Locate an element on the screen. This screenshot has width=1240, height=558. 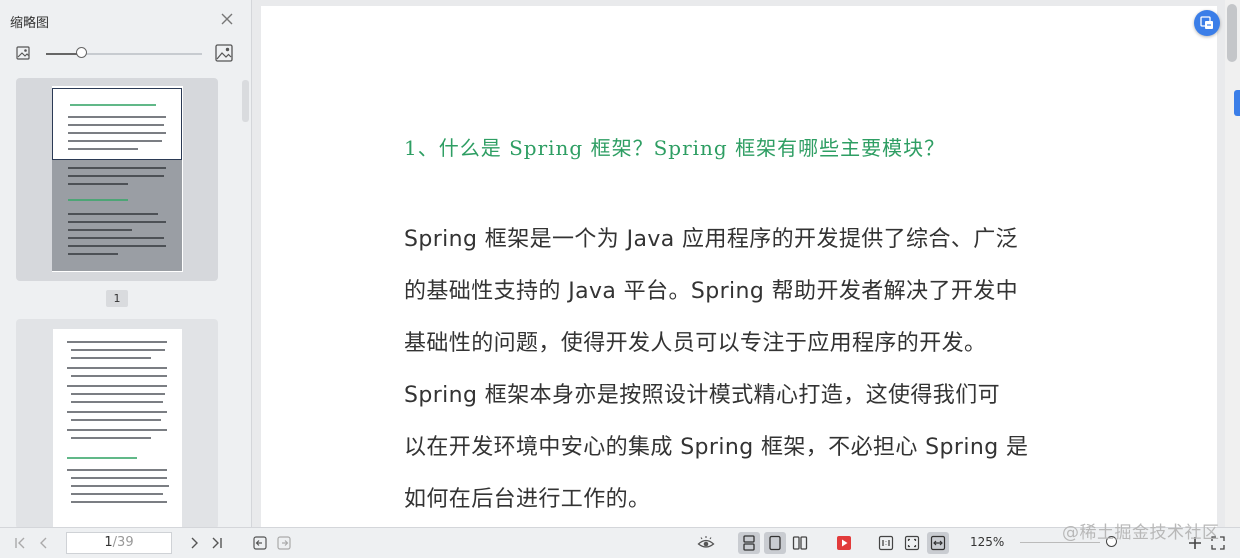
translate-float-button is located at coordinates (1207, 23).